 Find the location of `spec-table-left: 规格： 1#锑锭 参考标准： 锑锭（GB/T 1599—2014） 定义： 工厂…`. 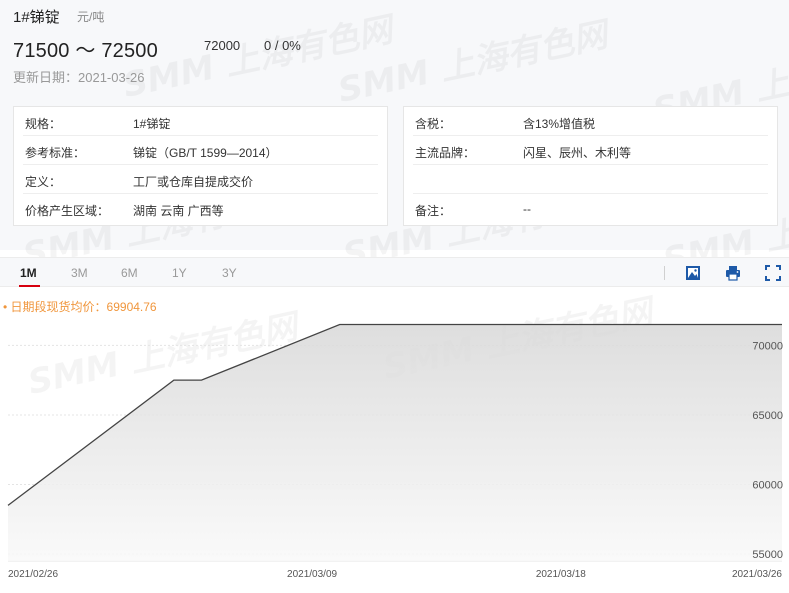

spec-table-left: 规格： 1#锑锭 参考标准： 锑锭（GB/T 1599—2014） 定义： 工厂… is located at coordinates (200, 166).